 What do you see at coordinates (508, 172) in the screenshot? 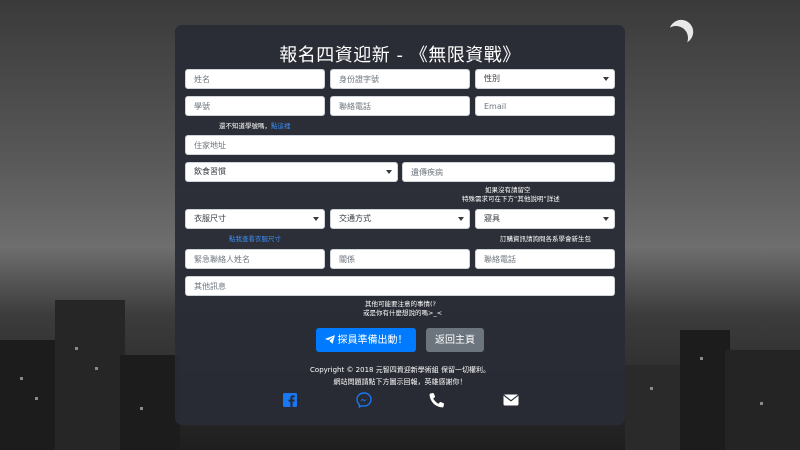
I see `illness-input` at bounding box center [508, 172].